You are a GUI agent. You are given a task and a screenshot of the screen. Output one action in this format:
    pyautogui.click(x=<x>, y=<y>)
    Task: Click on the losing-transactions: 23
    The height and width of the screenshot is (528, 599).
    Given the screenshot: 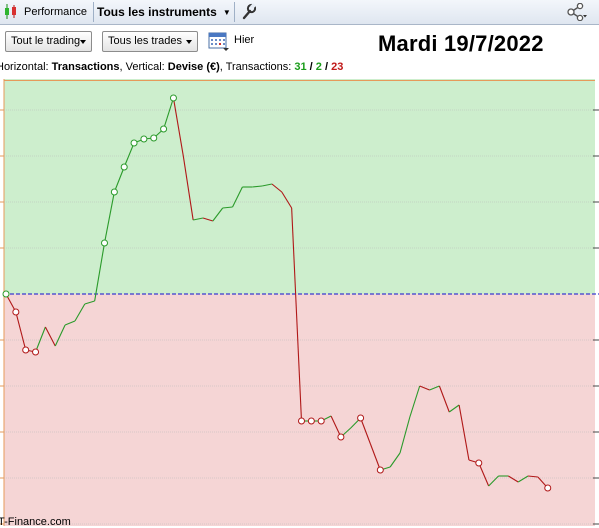 What is the action you would take?
    pyautogui.click(x=337, y=67)
    